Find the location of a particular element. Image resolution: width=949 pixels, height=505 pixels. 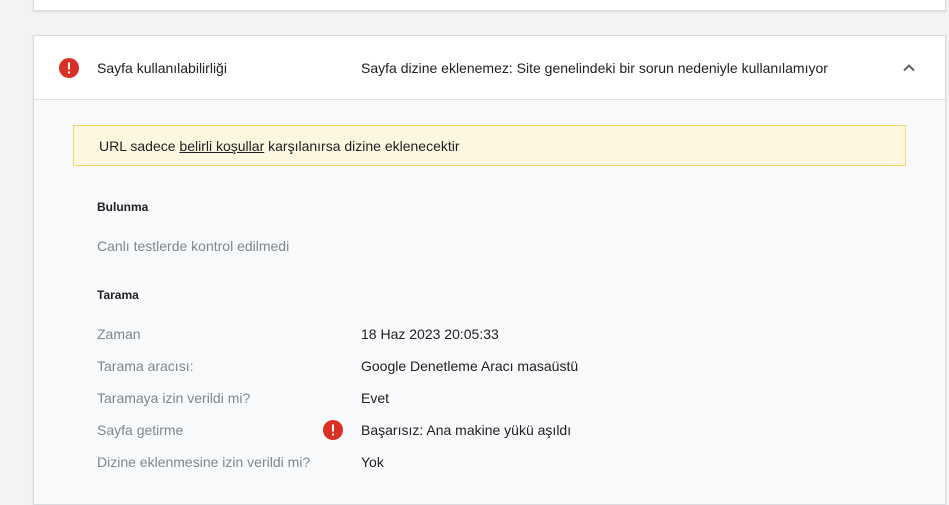

conditions-link: belirli koşullar is located at coordinates (221, 146).